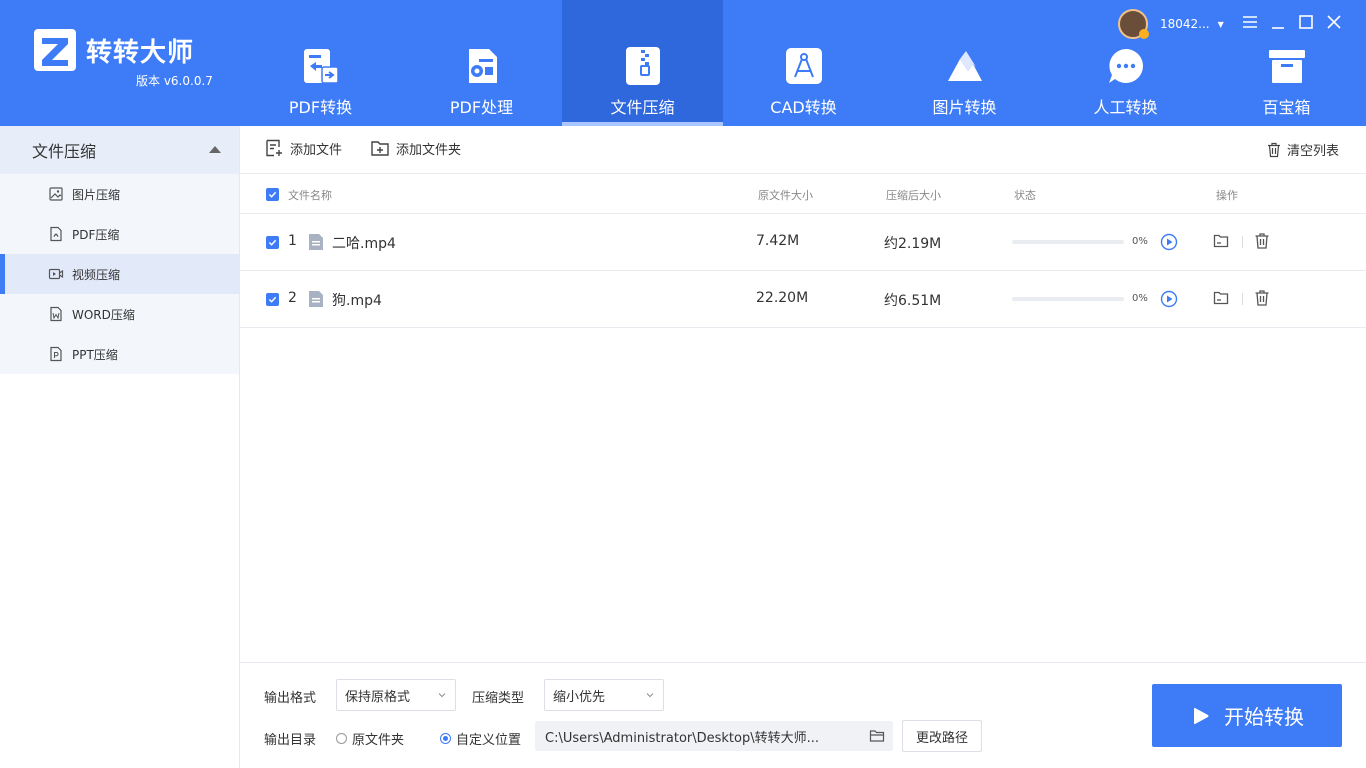 Image resolution: width=1366 pixels, height=768 pixels. I want to click on table-header: 文件名称 原文件大小 压缩后大小 状态 操作, so click(803, 194).